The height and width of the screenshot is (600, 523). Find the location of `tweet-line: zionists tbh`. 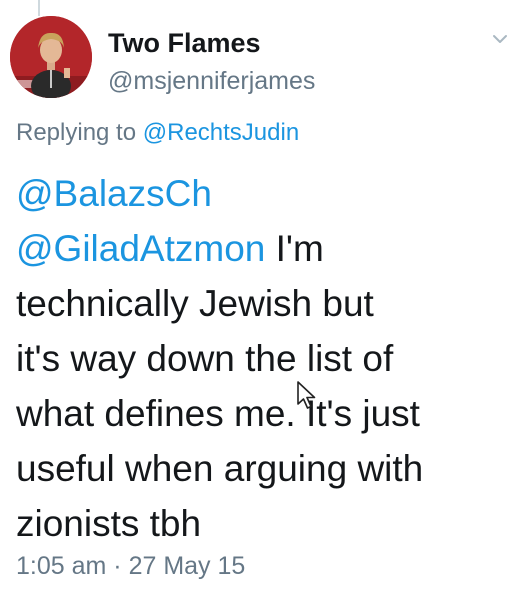

tweet-line: zionists tbh is located at coordinates (109, 523).